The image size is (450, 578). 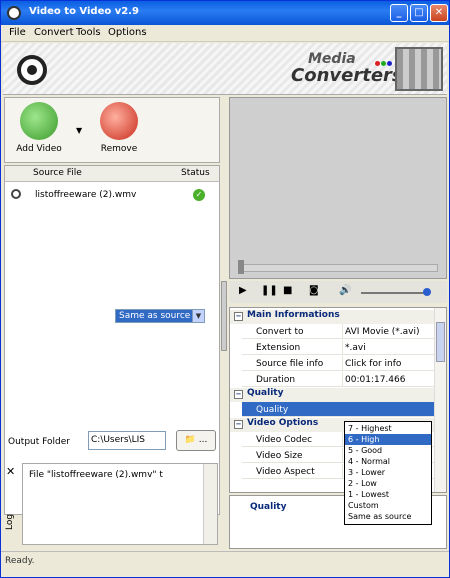 I want to click on status-ok-icon: ✓, so click(x=199, y=195).